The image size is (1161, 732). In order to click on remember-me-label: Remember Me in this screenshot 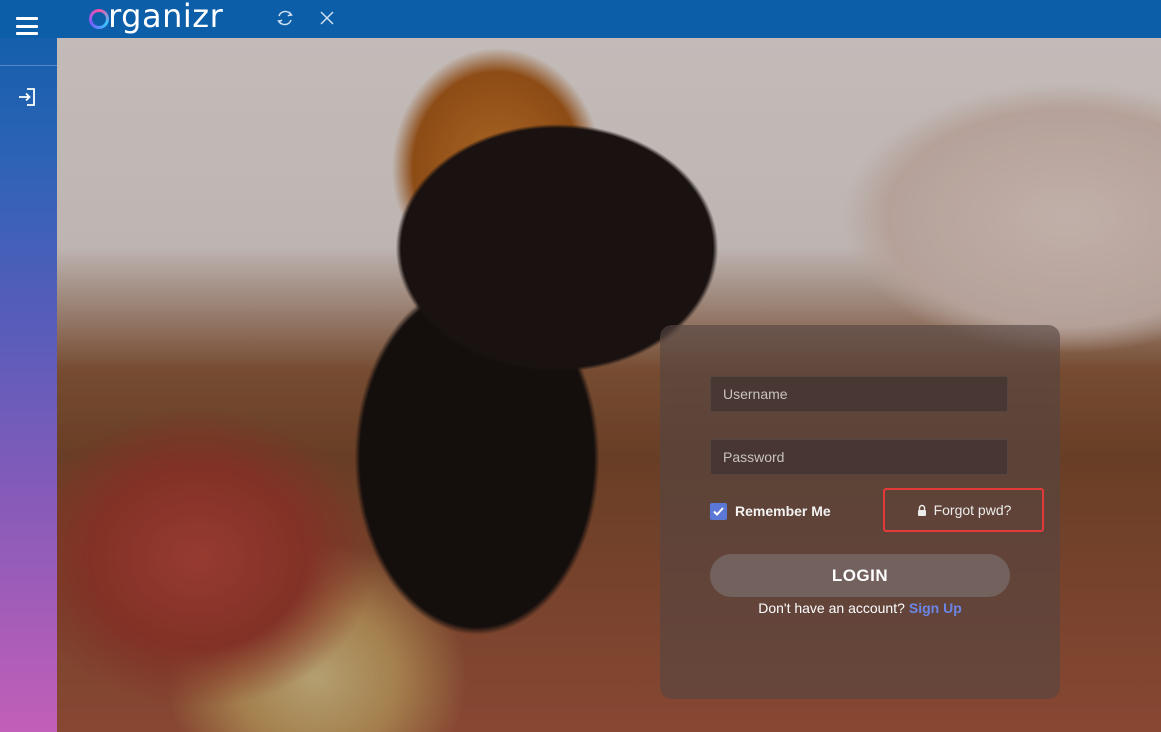, I will do `click(783, 511)`.